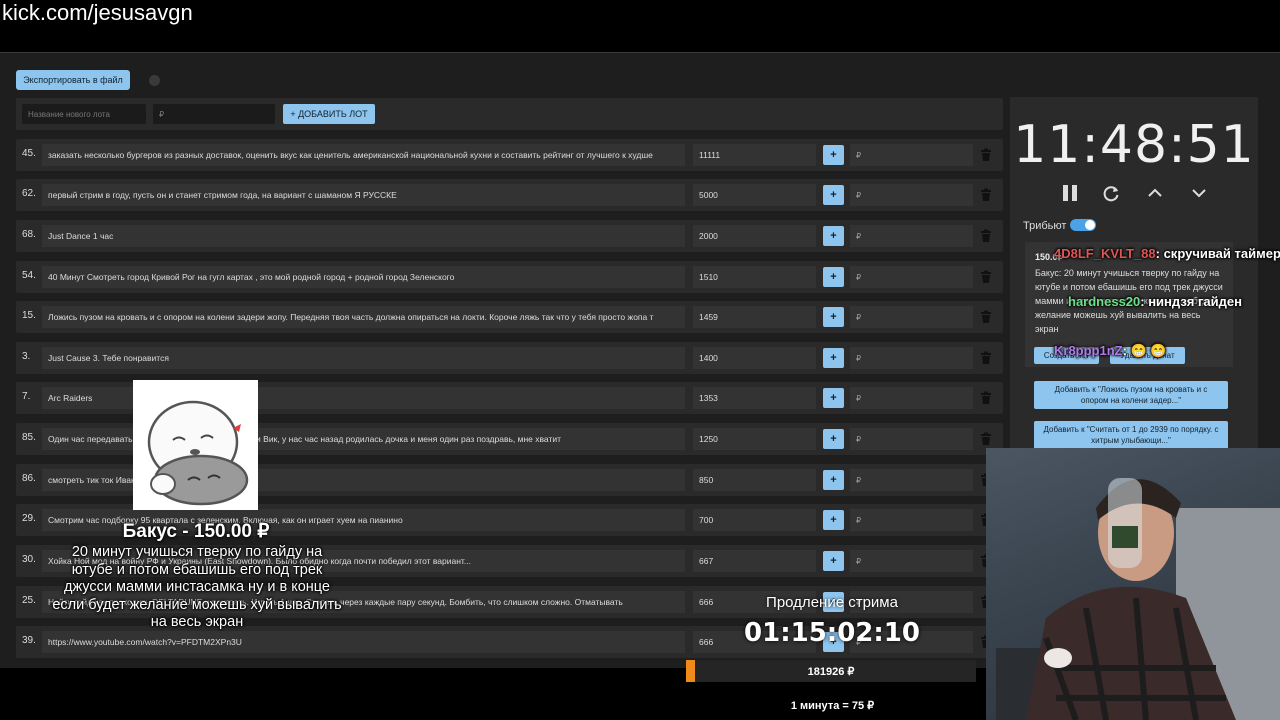 This screenshot has width=1280, height=720. I want to click on chat-text: : скручивай таймер, so click(1217, 253).